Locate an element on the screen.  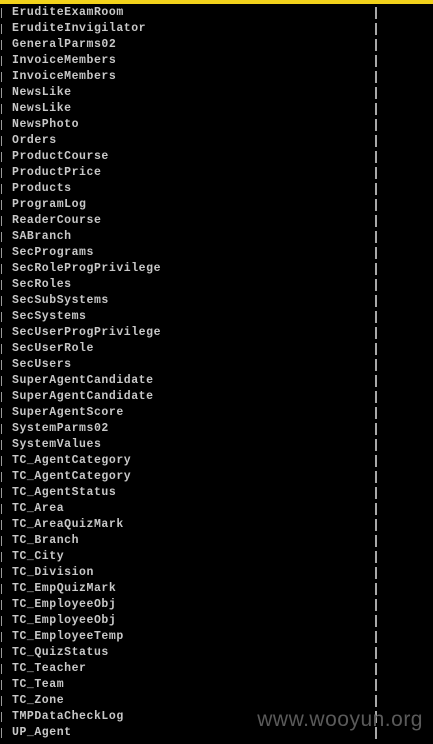
table-row: SecPrograms is located at coordinates (216, 253).